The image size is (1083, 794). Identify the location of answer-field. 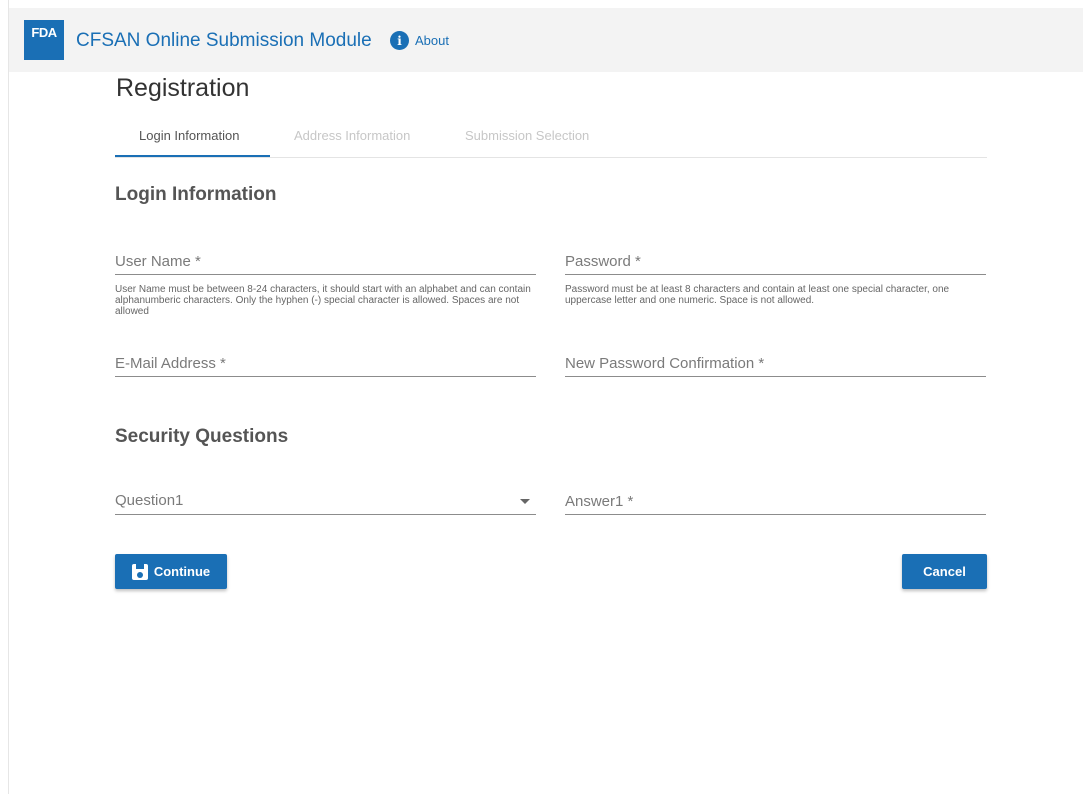
(775, 502).